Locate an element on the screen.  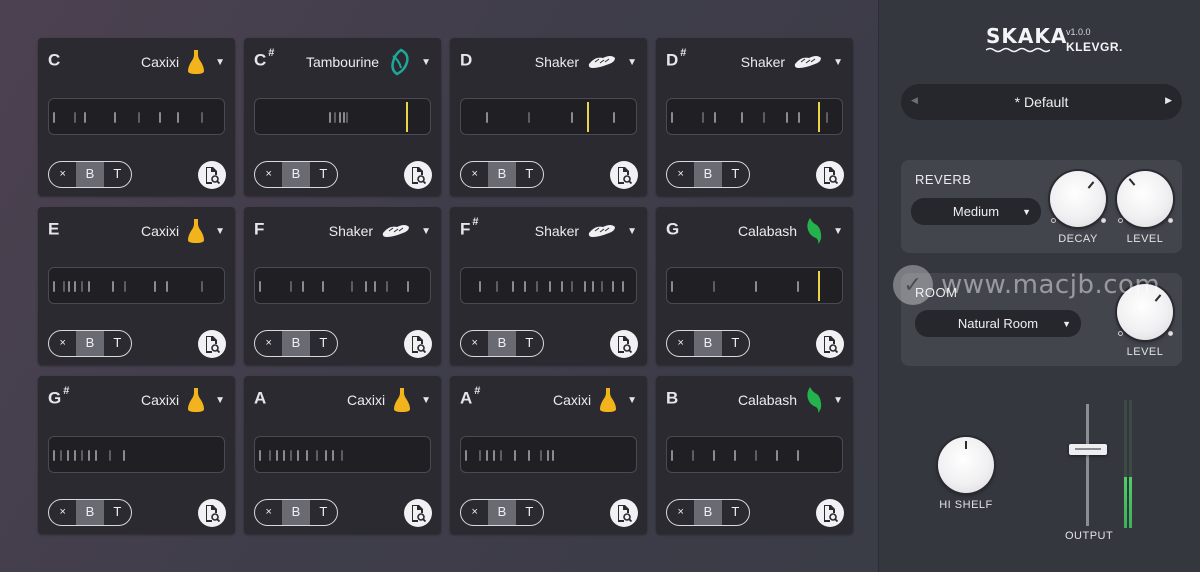
room-type-dropdown: Natural Room ▼ is located at coordinates (998, 323).